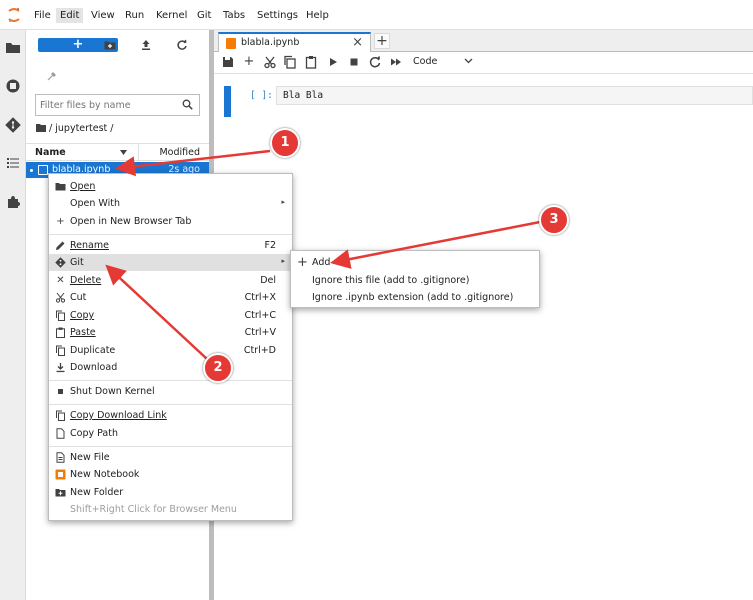 This screenshot has height=600, width=753. I want to click on breadcrumb: / jupytertest /, so click(75, 128).